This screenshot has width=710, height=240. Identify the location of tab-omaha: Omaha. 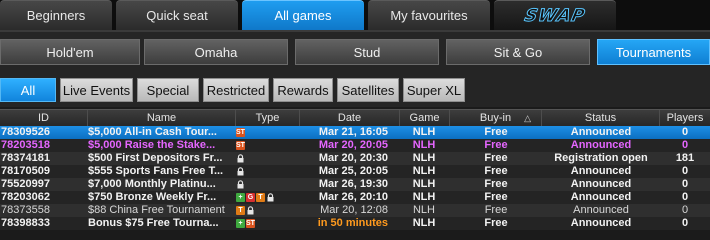
(216, 52).